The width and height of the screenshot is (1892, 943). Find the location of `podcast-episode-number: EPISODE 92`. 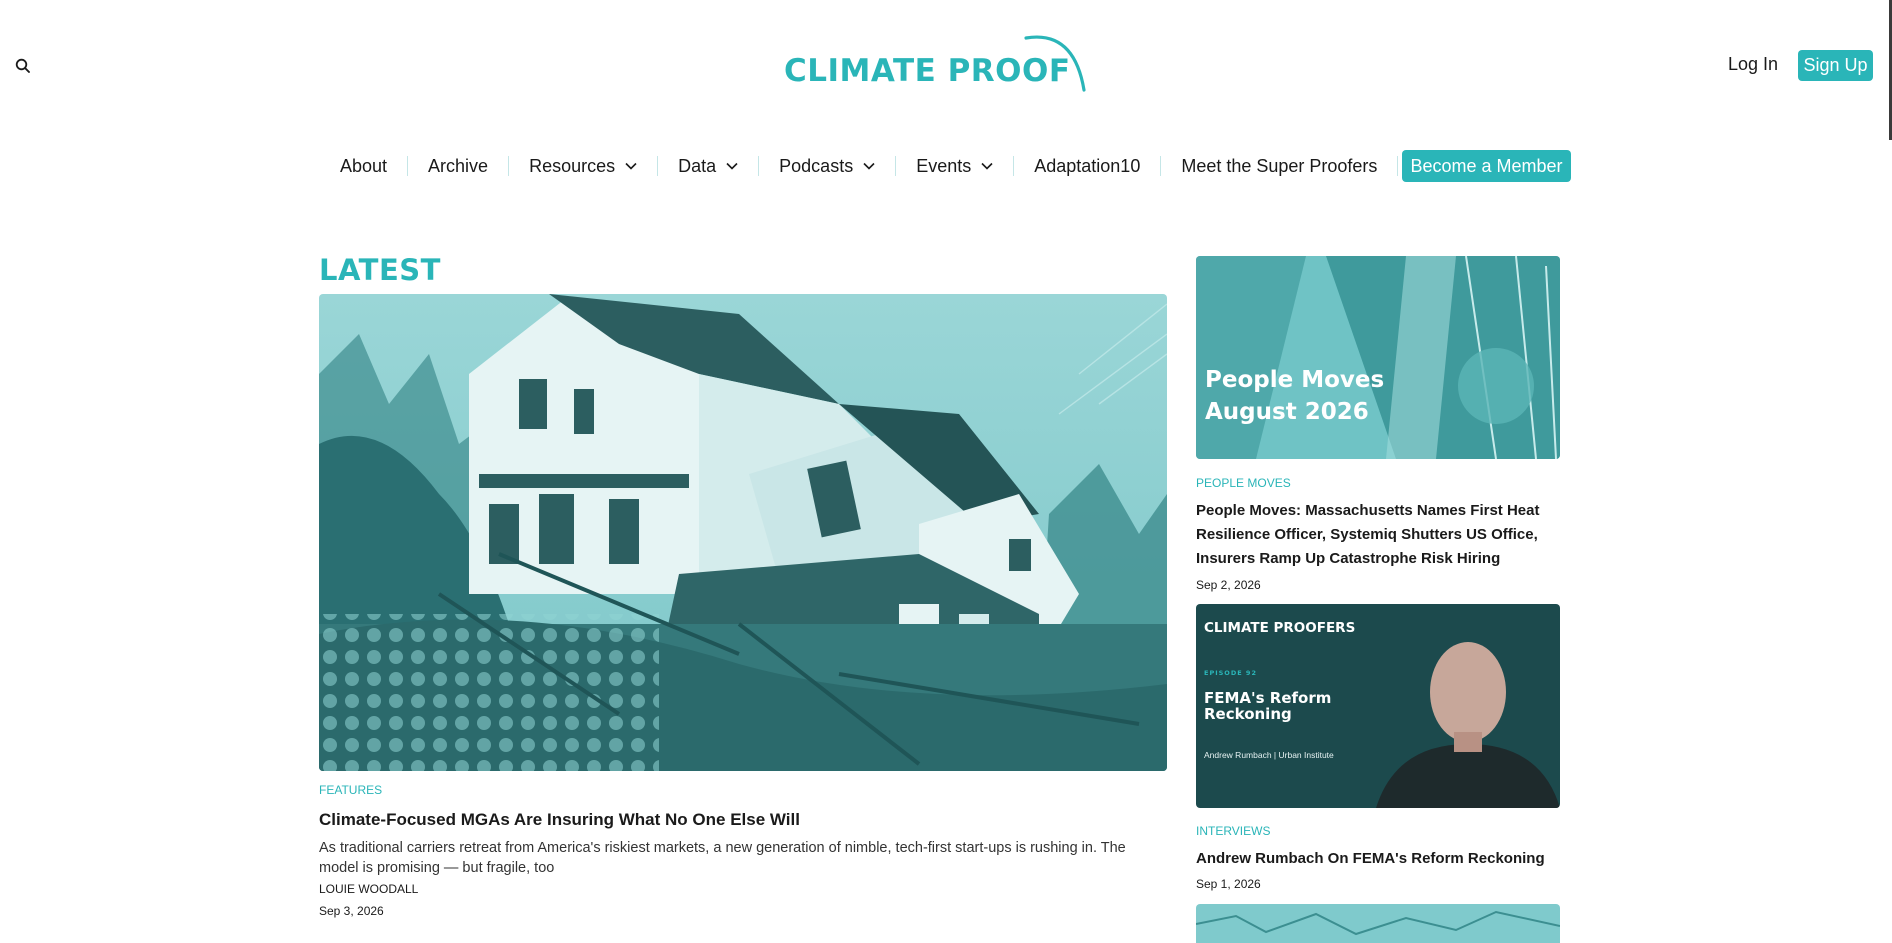

podcast-episode-number: EPISODE 92 is located at coordinates (1230, 673).